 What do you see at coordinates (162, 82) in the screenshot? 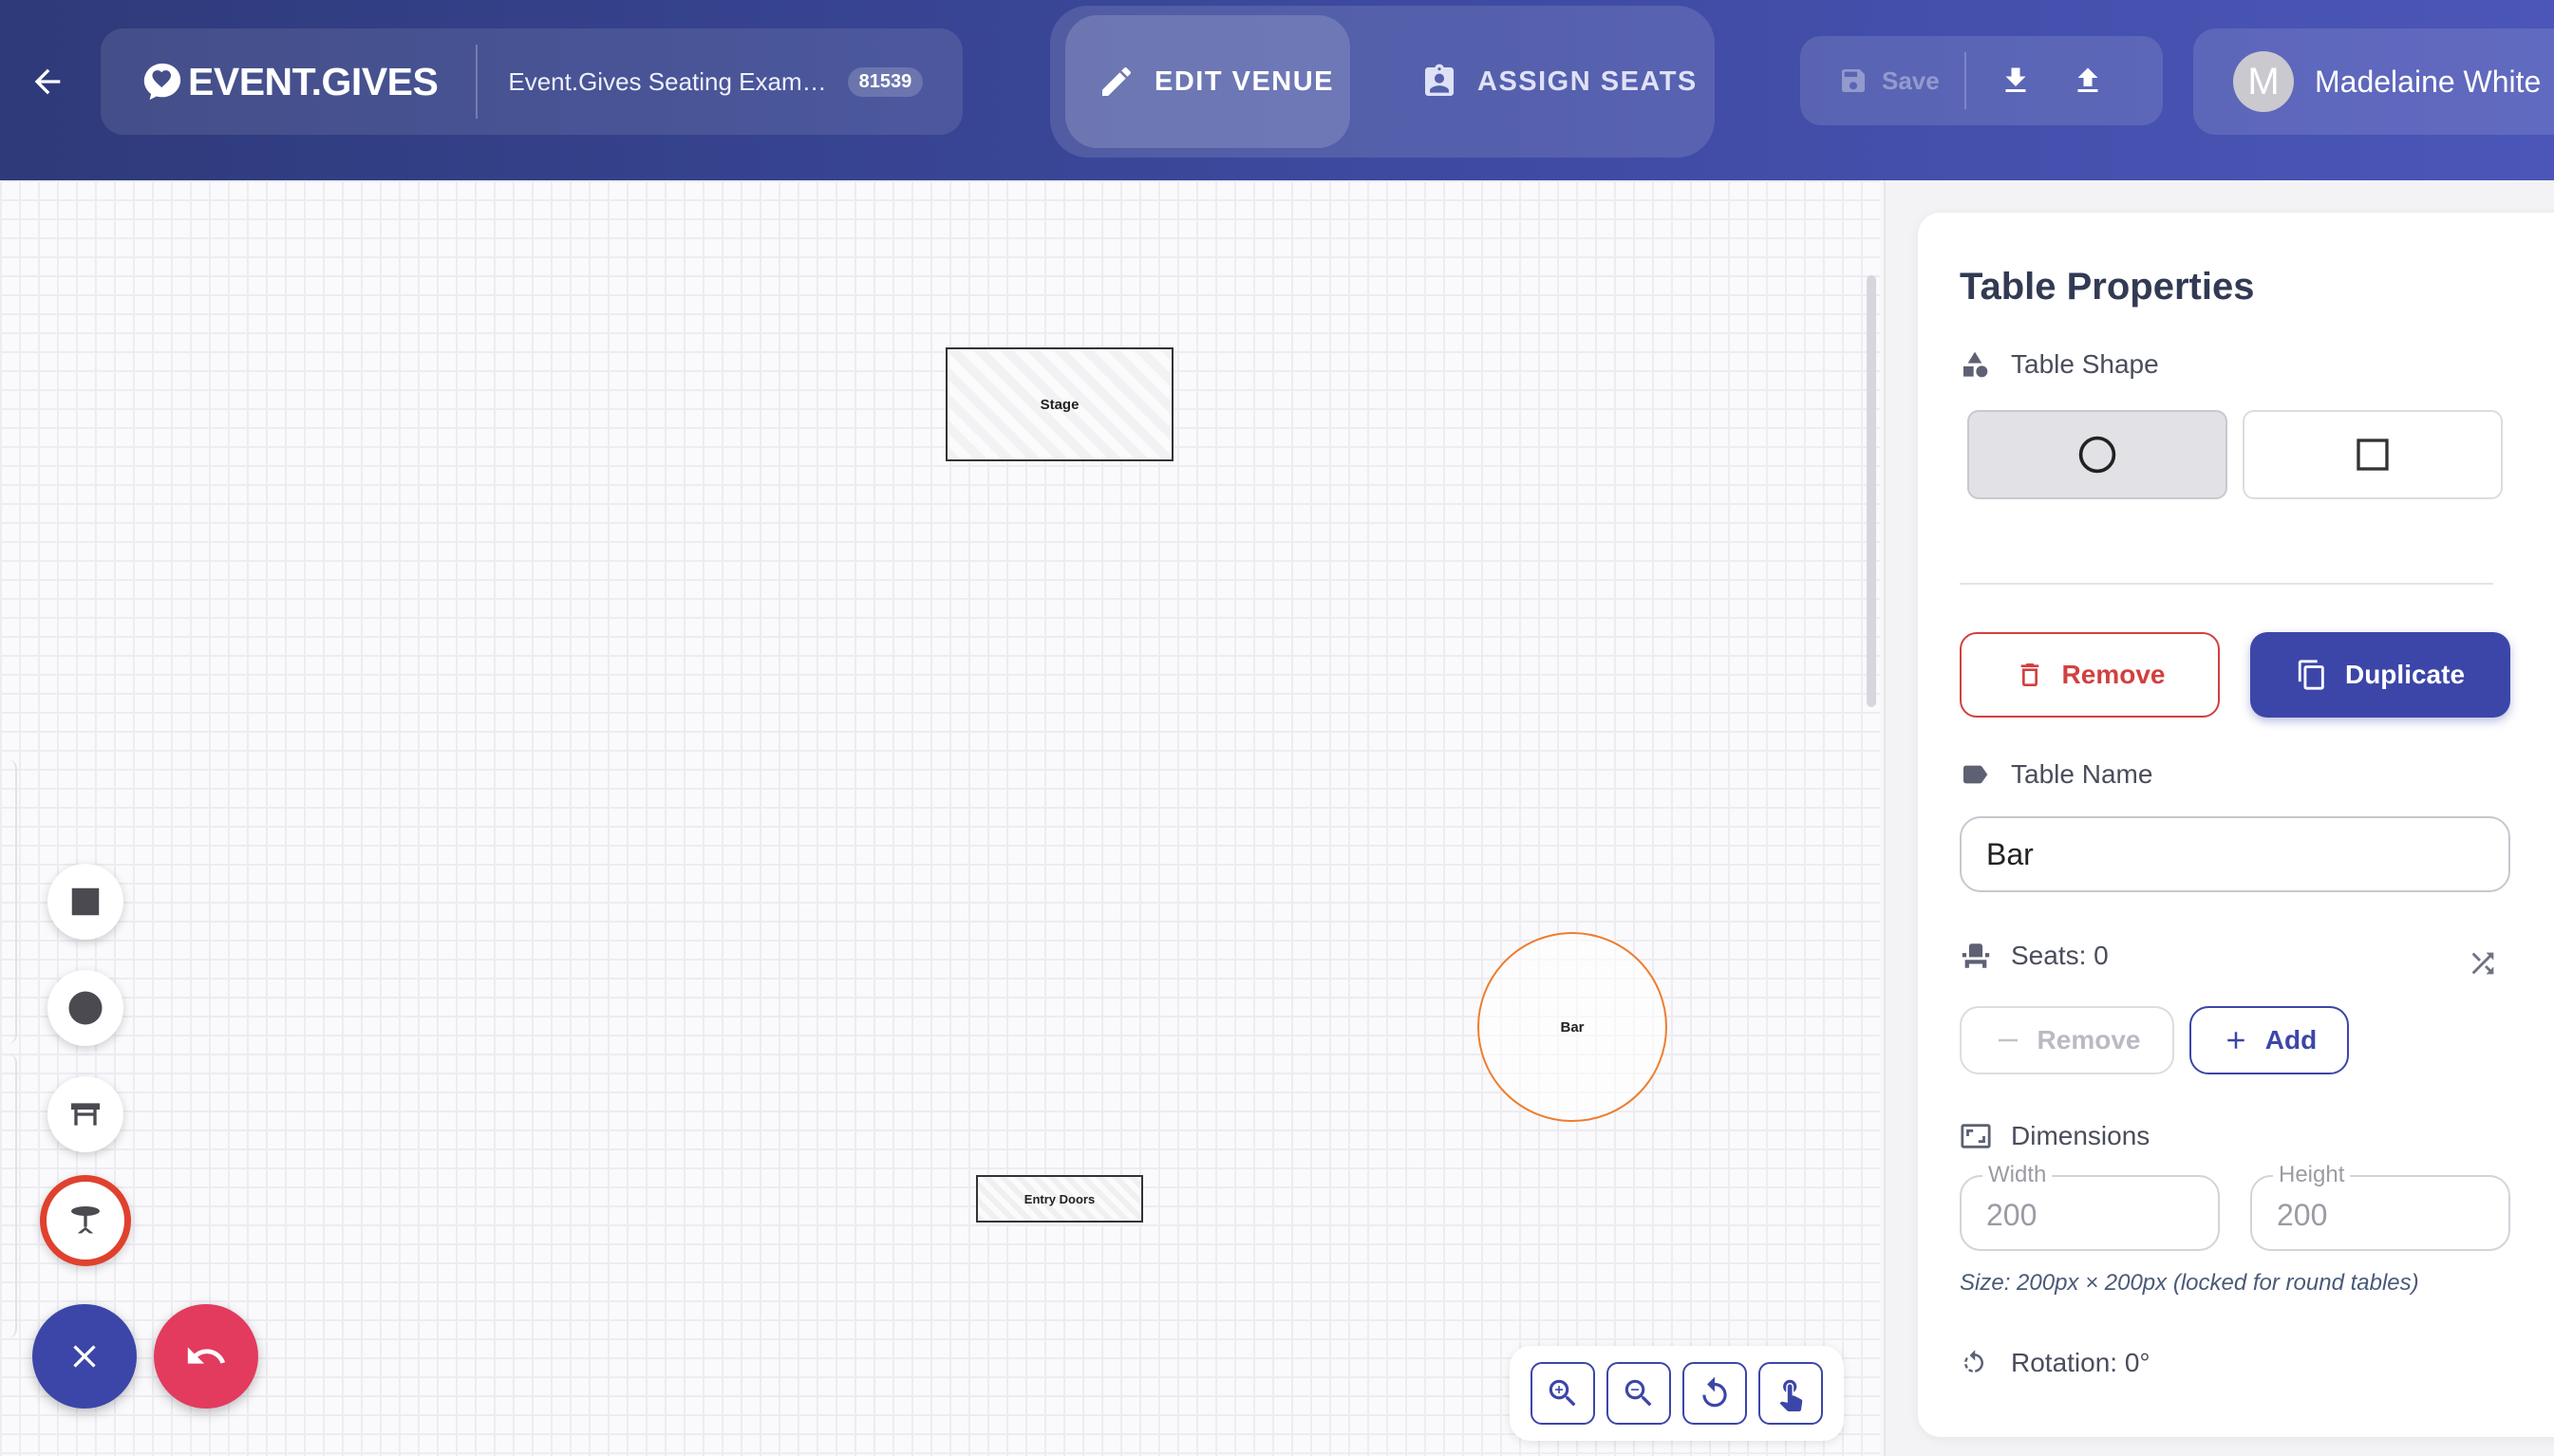
I see `heart-logo-icon` at bounding box center [162, 82].